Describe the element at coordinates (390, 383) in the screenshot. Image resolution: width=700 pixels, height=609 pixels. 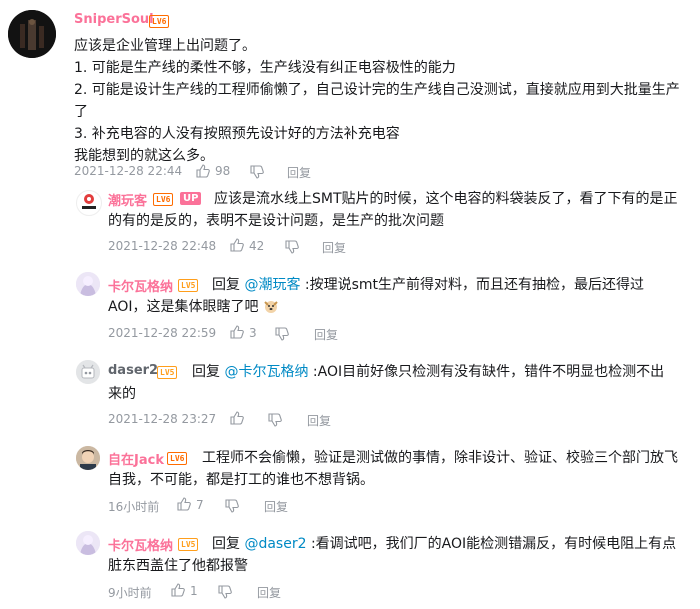
I see `reply-text: 回复 @卡尔瓦格纳 :AOI目前好像只检测有没有缺件，错件不明显也检测不出来的` at that location.